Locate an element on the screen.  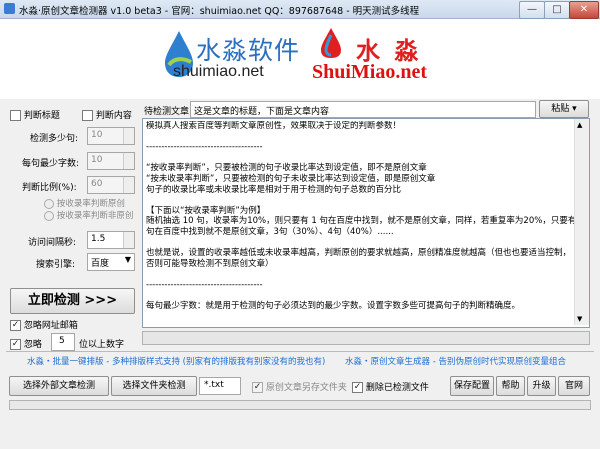
min-sentences-value: 10 is located at coordinates (97, 135).